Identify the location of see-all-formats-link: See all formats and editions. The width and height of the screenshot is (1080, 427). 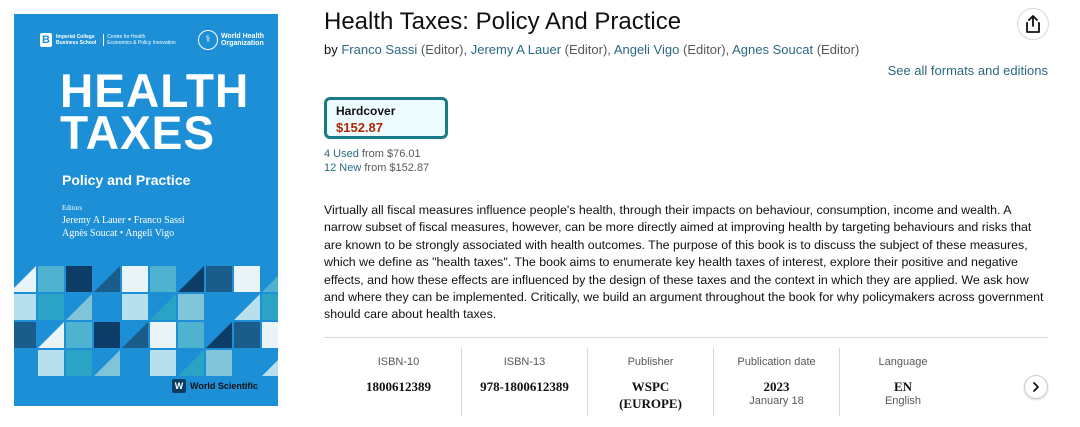
(968, 70).